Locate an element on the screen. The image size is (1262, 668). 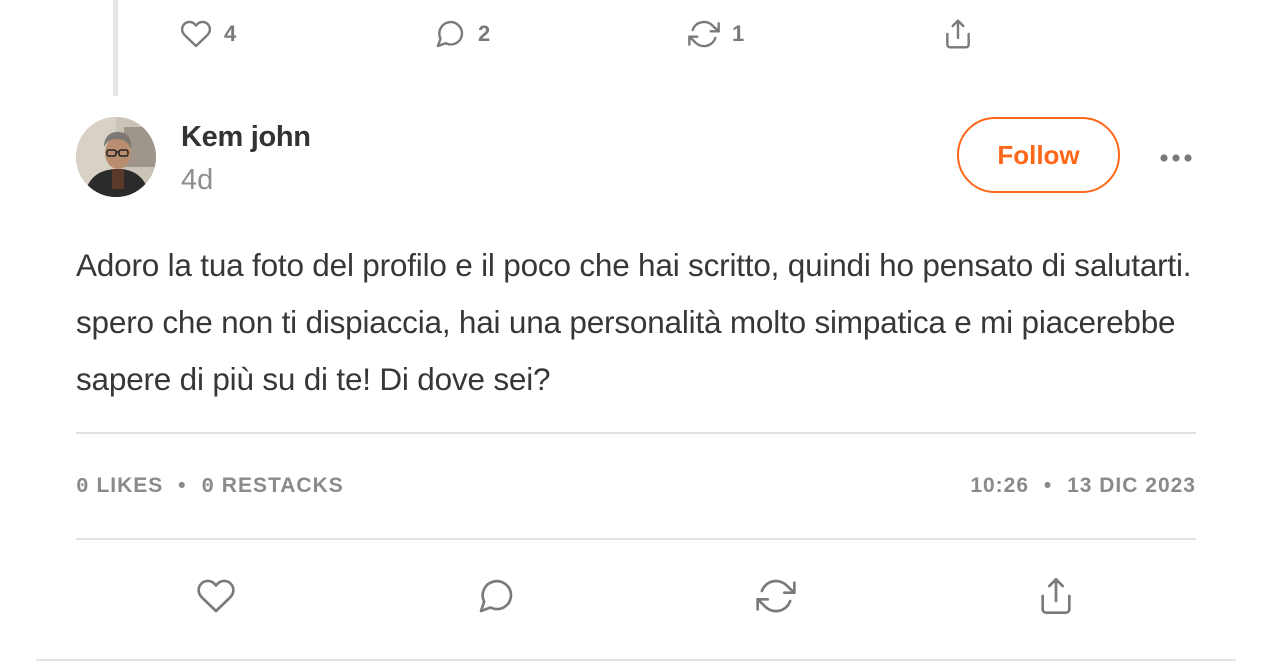
restacks-count: 0 is located at coordinates (208, 487).